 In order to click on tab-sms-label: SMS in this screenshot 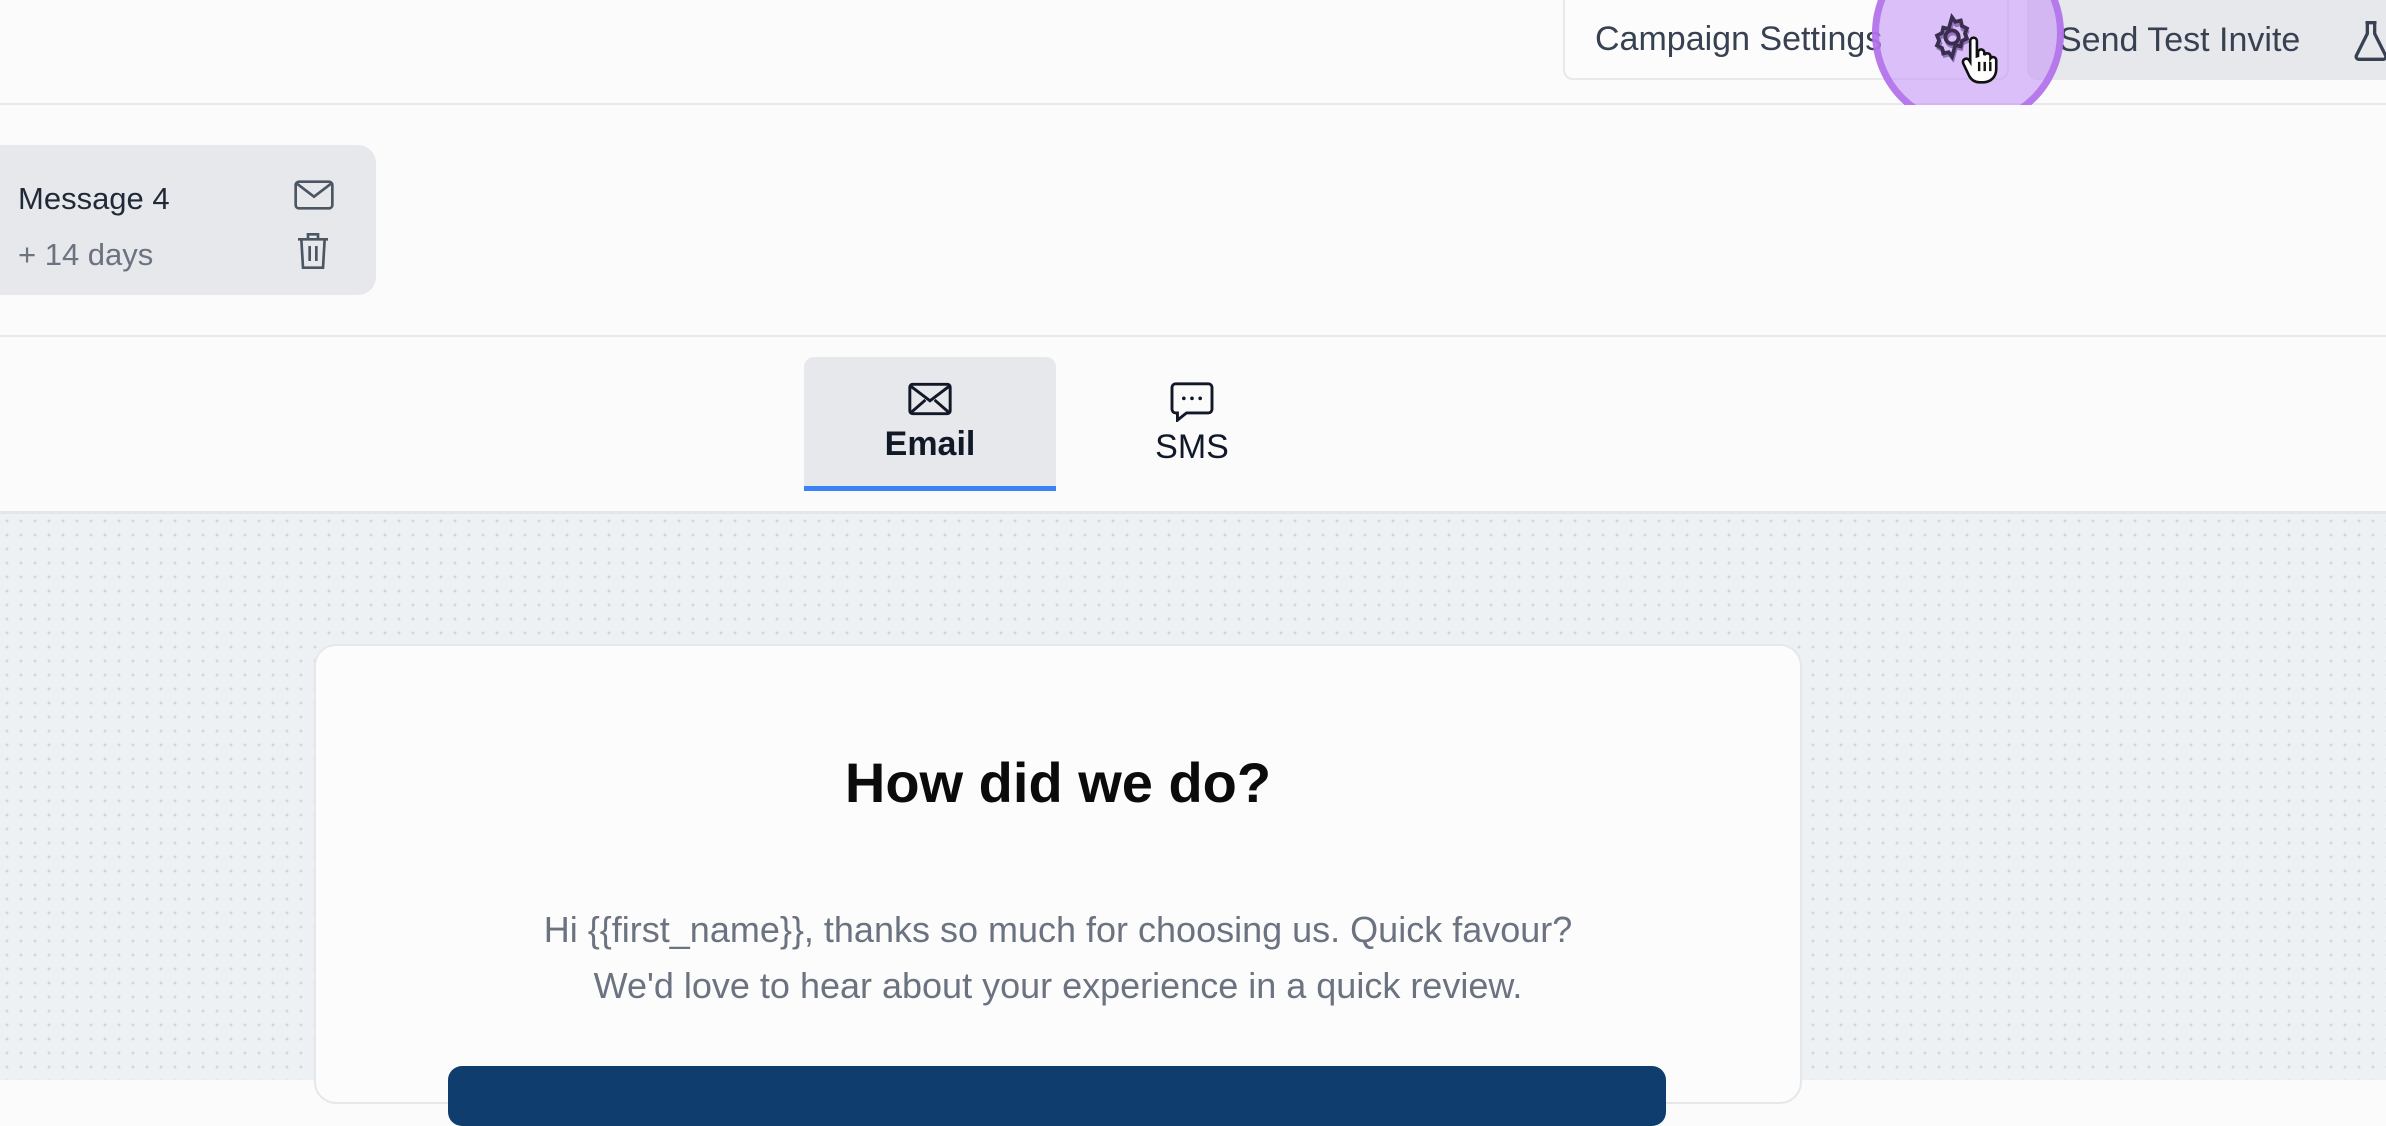, I will do `click(1192, 446)`.